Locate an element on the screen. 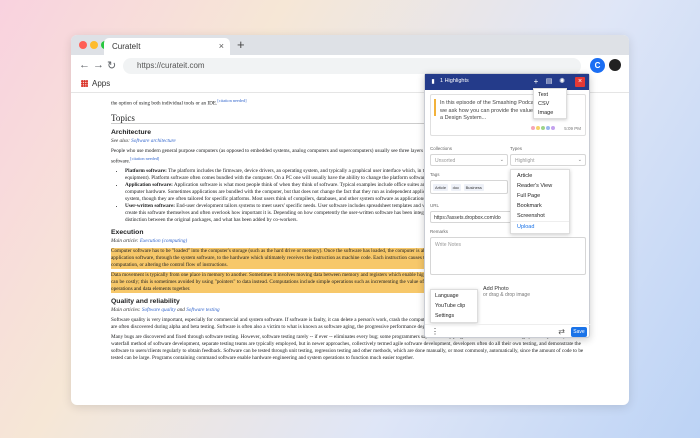 The image size is (700, 438). highlight-time: 5:09 PM is located at coordinates (572, 128).